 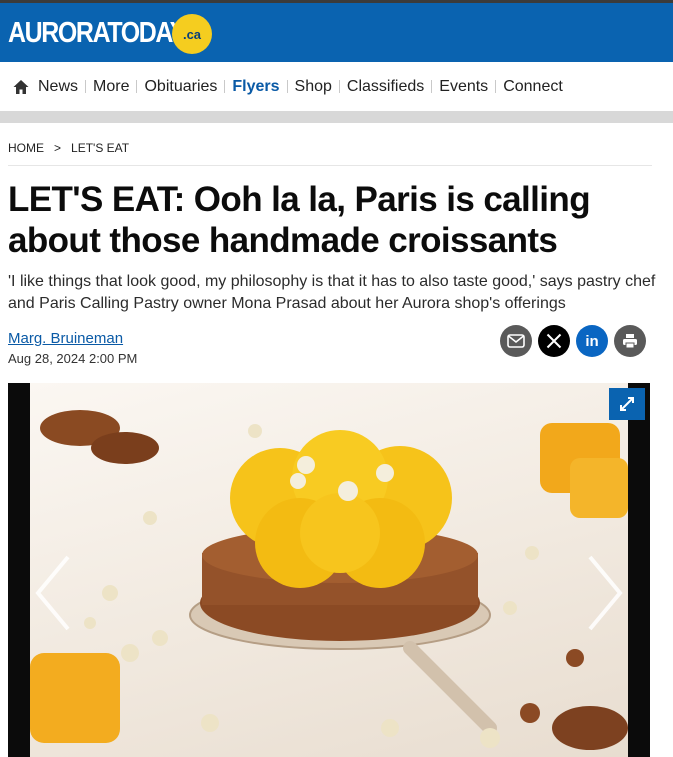 What do you see at coordinates (463, 87) in the screenshot?
I see `nav-item-events: Events` at bounding box center [463, 87].